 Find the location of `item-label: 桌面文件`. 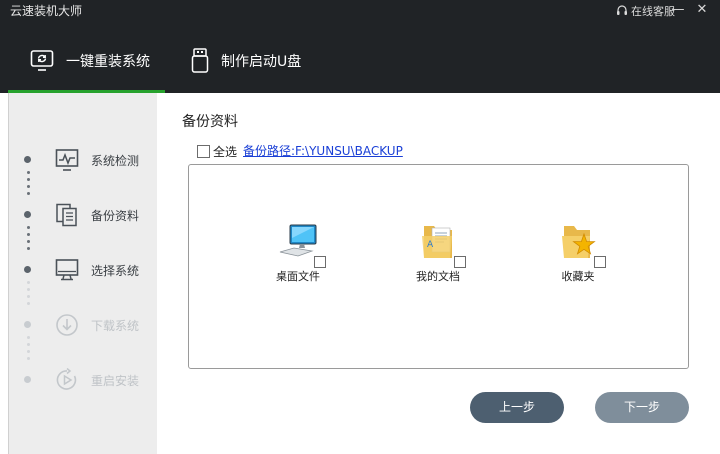

item-label: 桌面文件 is located at coordinates (298, 276).